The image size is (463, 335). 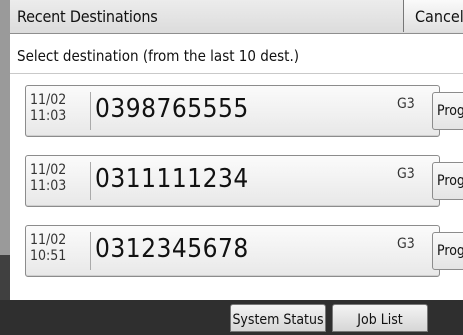 I want to click on destination-row: 11/02 11:03 0398765555 G3, so click(x=232, y=111).